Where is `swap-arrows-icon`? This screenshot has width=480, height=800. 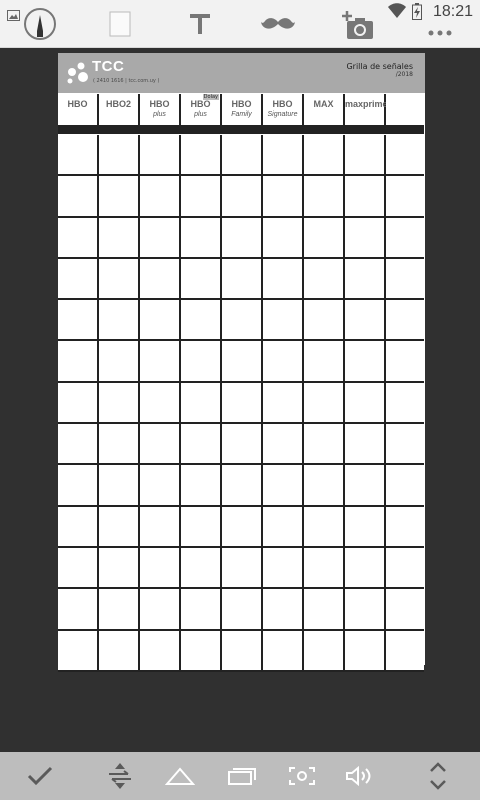 swap-arrows-icon is located at coordinates (120, 776).